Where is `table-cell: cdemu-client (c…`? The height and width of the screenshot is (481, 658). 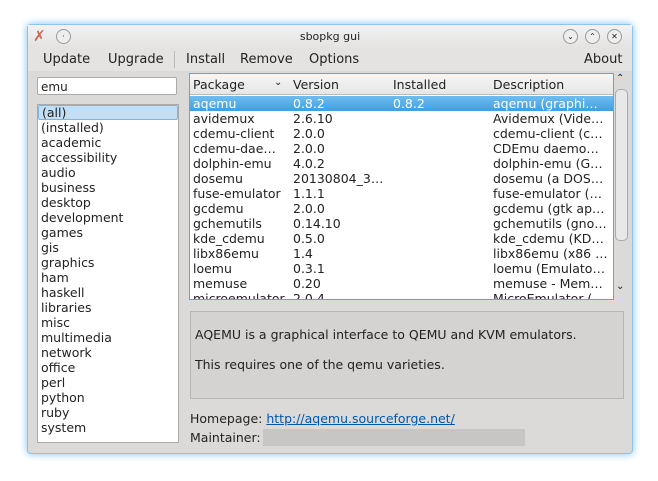
table-cell: cdemu-client (c… is located at coordinates (548, 133).